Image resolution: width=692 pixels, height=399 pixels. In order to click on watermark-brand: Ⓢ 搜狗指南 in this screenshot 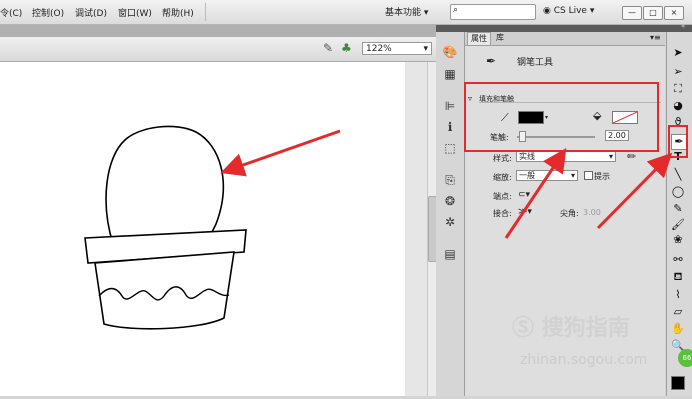, I will do `click(571, 326)`.